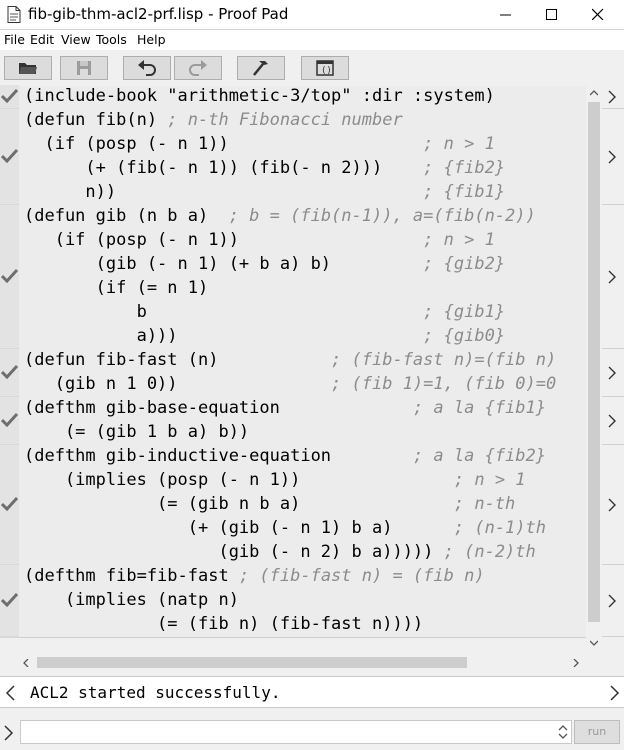 This screenshot has width=624, height=750. What do you see at coordinates (576, 663) in the screenshot?
I see `scroll-right-icon` at bounding box center [576, 663].